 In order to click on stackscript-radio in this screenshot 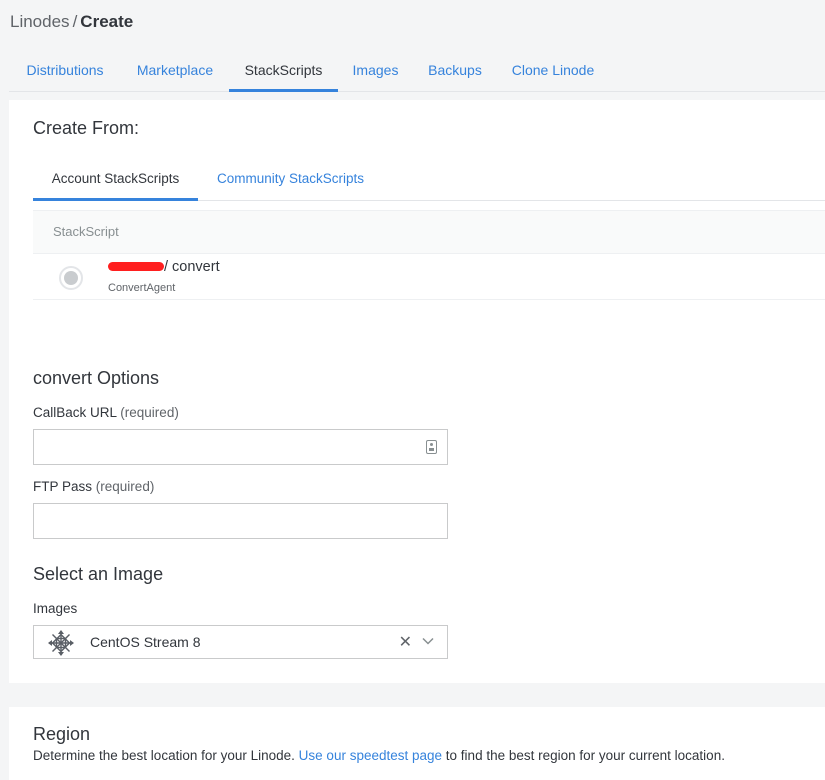, I will do `click(71, 278)`.